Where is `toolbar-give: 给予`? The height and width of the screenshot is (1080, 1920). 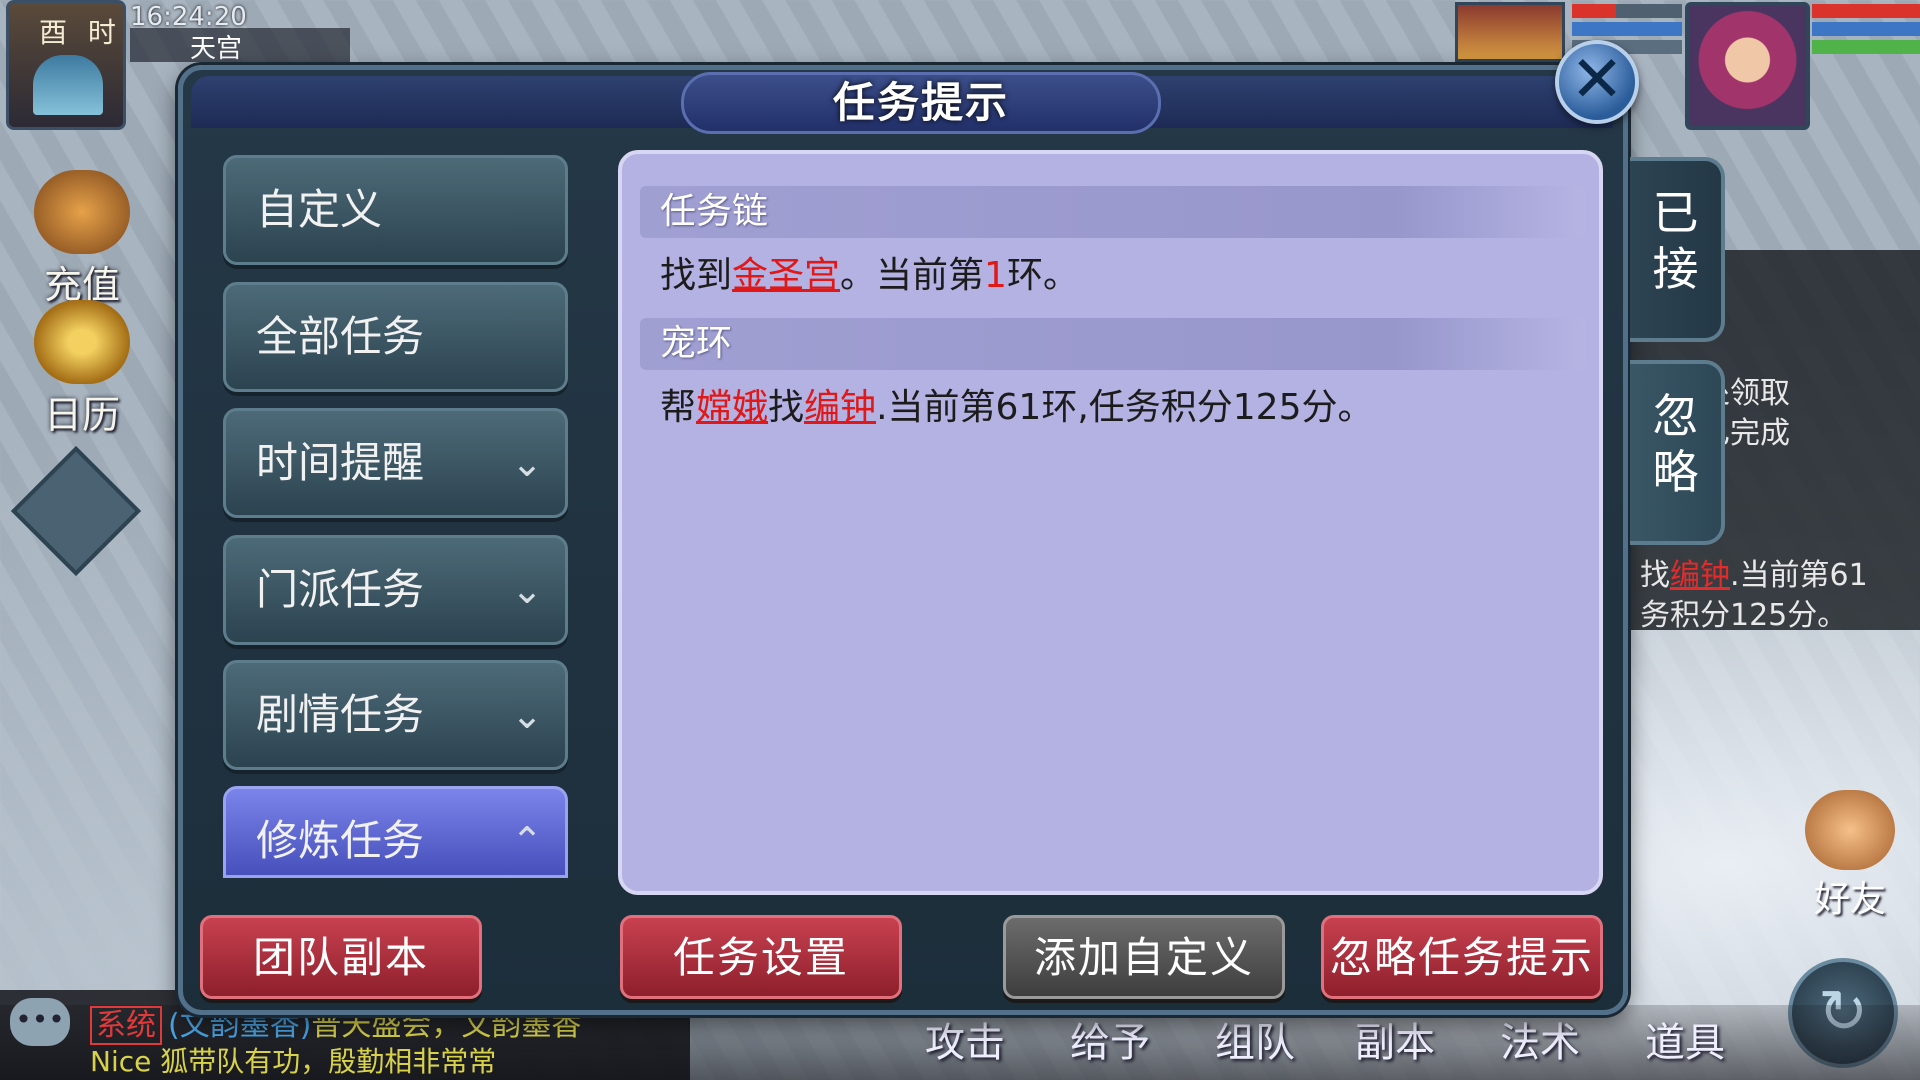 toolbar-give: 给予 is located at coordinates (1110, 1039).